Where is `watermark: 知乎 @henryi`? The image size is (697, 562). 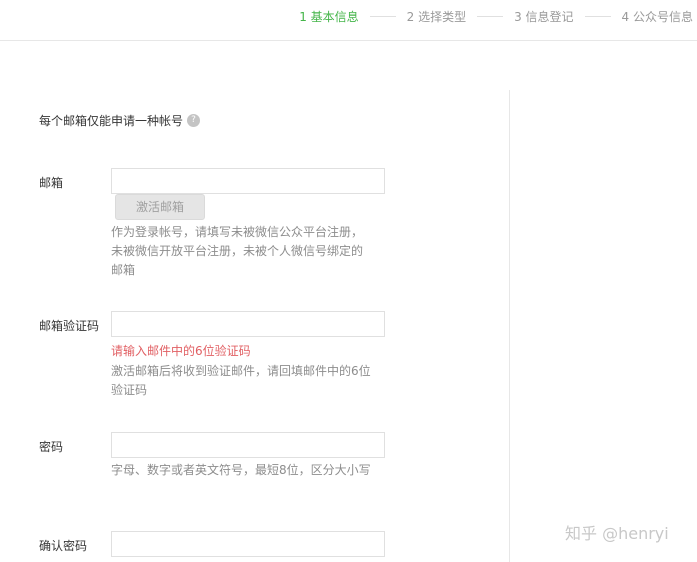 watermark: 知乎 @henryi is located at coordinates (617, 533).